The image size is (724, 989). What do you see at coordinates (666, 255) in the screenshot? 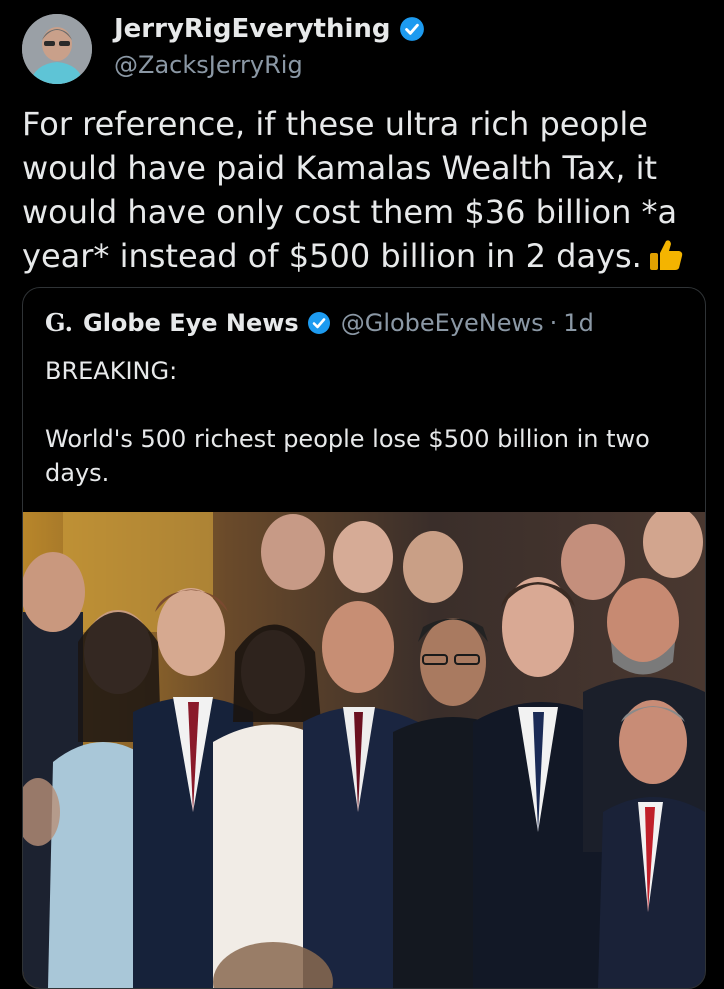
I see `thumbs-up-icon` at bounding box center [666, 255].